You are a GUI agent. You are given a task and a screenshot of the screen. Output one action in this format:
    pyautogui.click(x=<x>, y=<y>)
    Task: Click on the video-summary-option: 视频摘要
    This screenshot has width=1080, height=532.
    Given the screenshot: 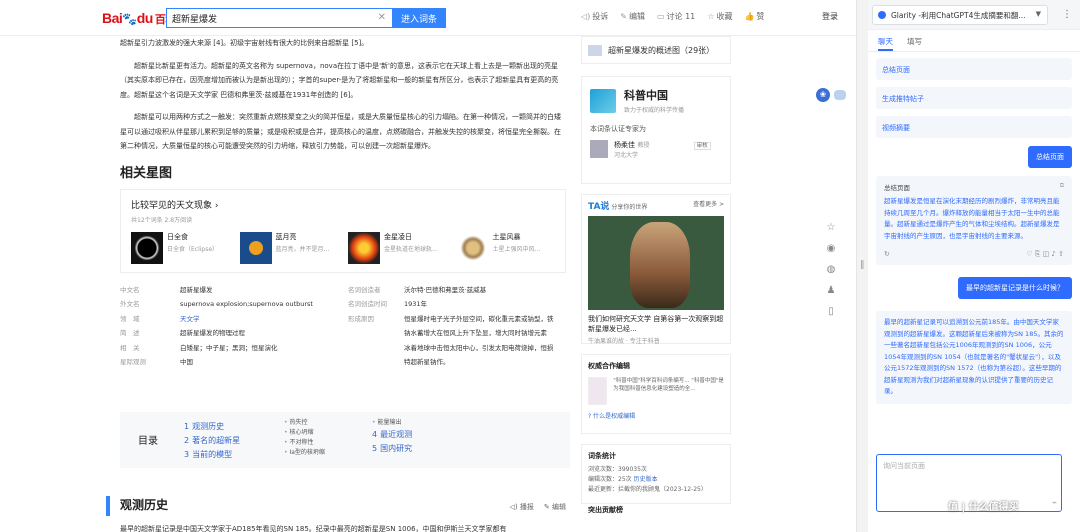 What is the action you would take?
    pyautogui.click(x=974, y=127)
    